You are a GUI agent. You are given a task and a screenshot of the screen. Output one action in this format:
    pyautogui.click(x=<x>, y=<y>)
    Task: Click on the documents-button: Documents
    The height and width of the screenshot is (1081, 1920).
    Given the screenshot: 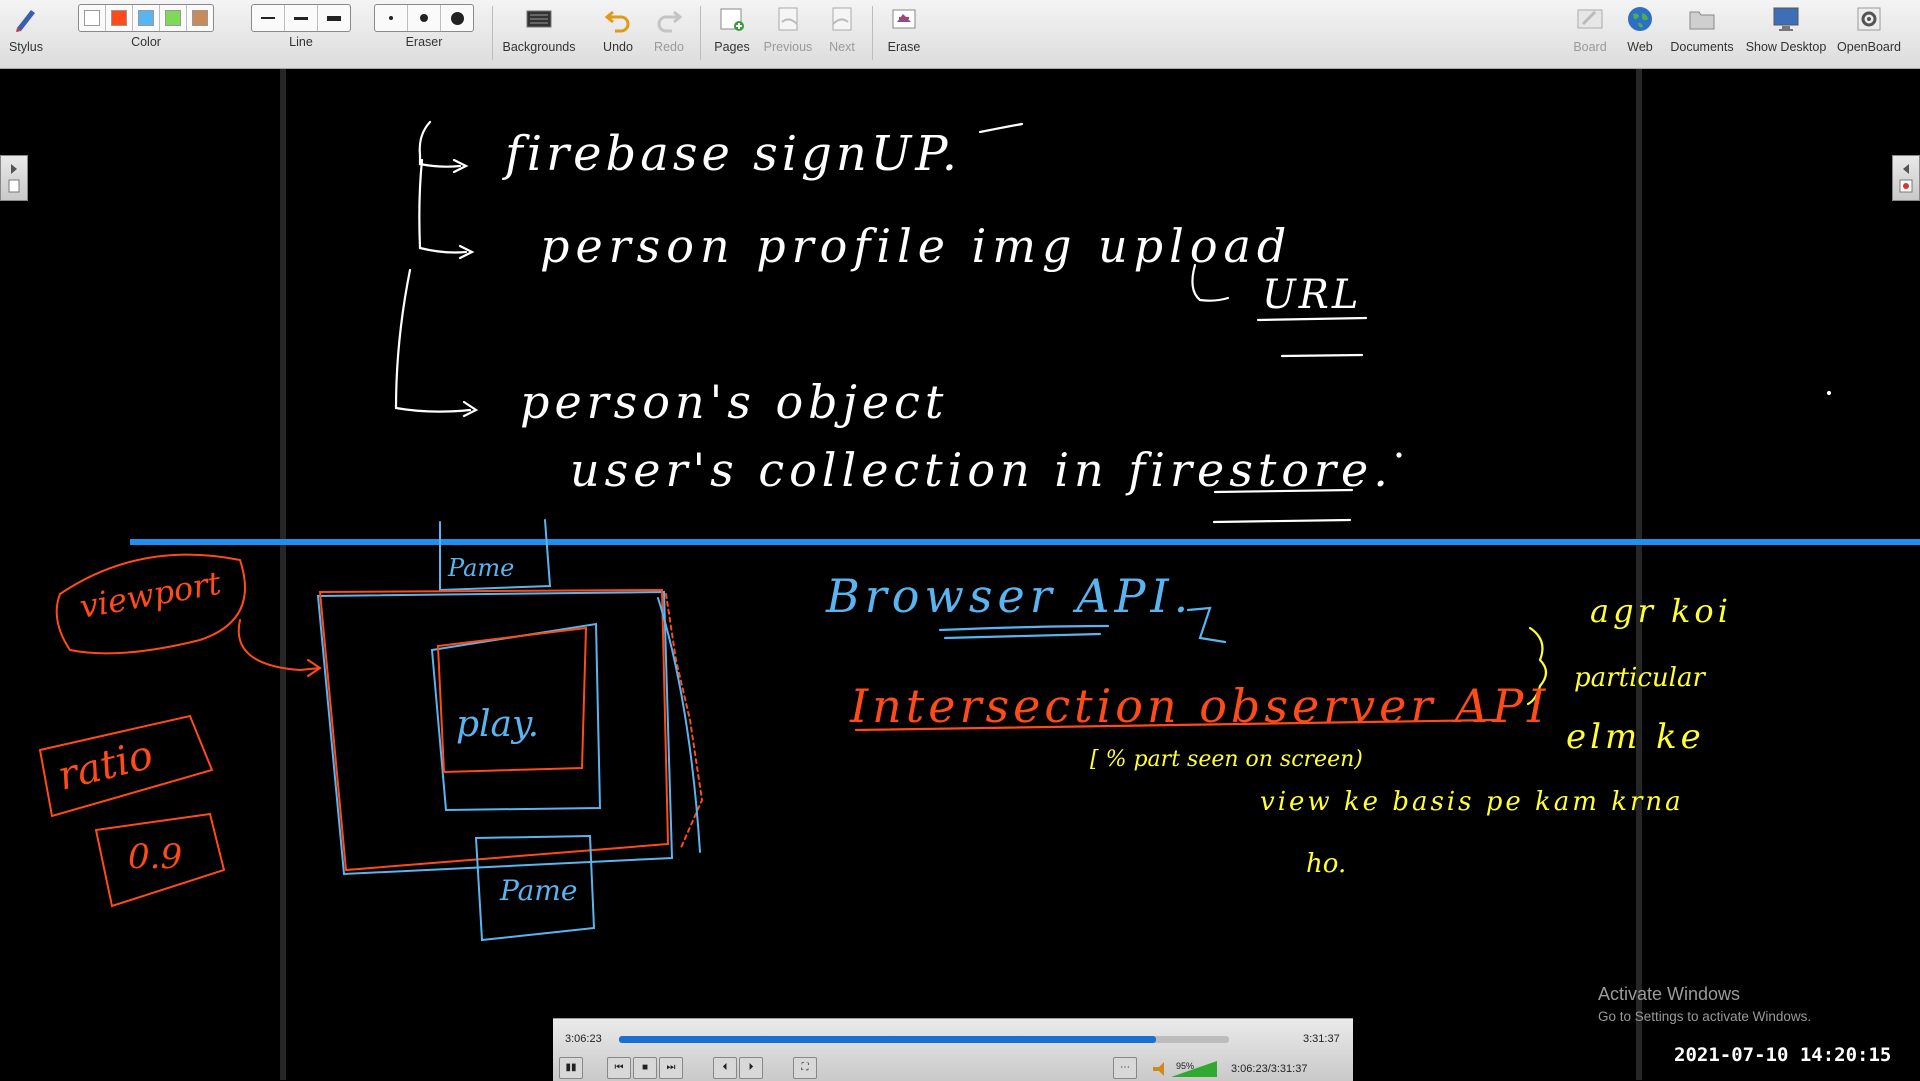 What is the action you would take?
    pyautogui.click(x=1702, y=29)
    